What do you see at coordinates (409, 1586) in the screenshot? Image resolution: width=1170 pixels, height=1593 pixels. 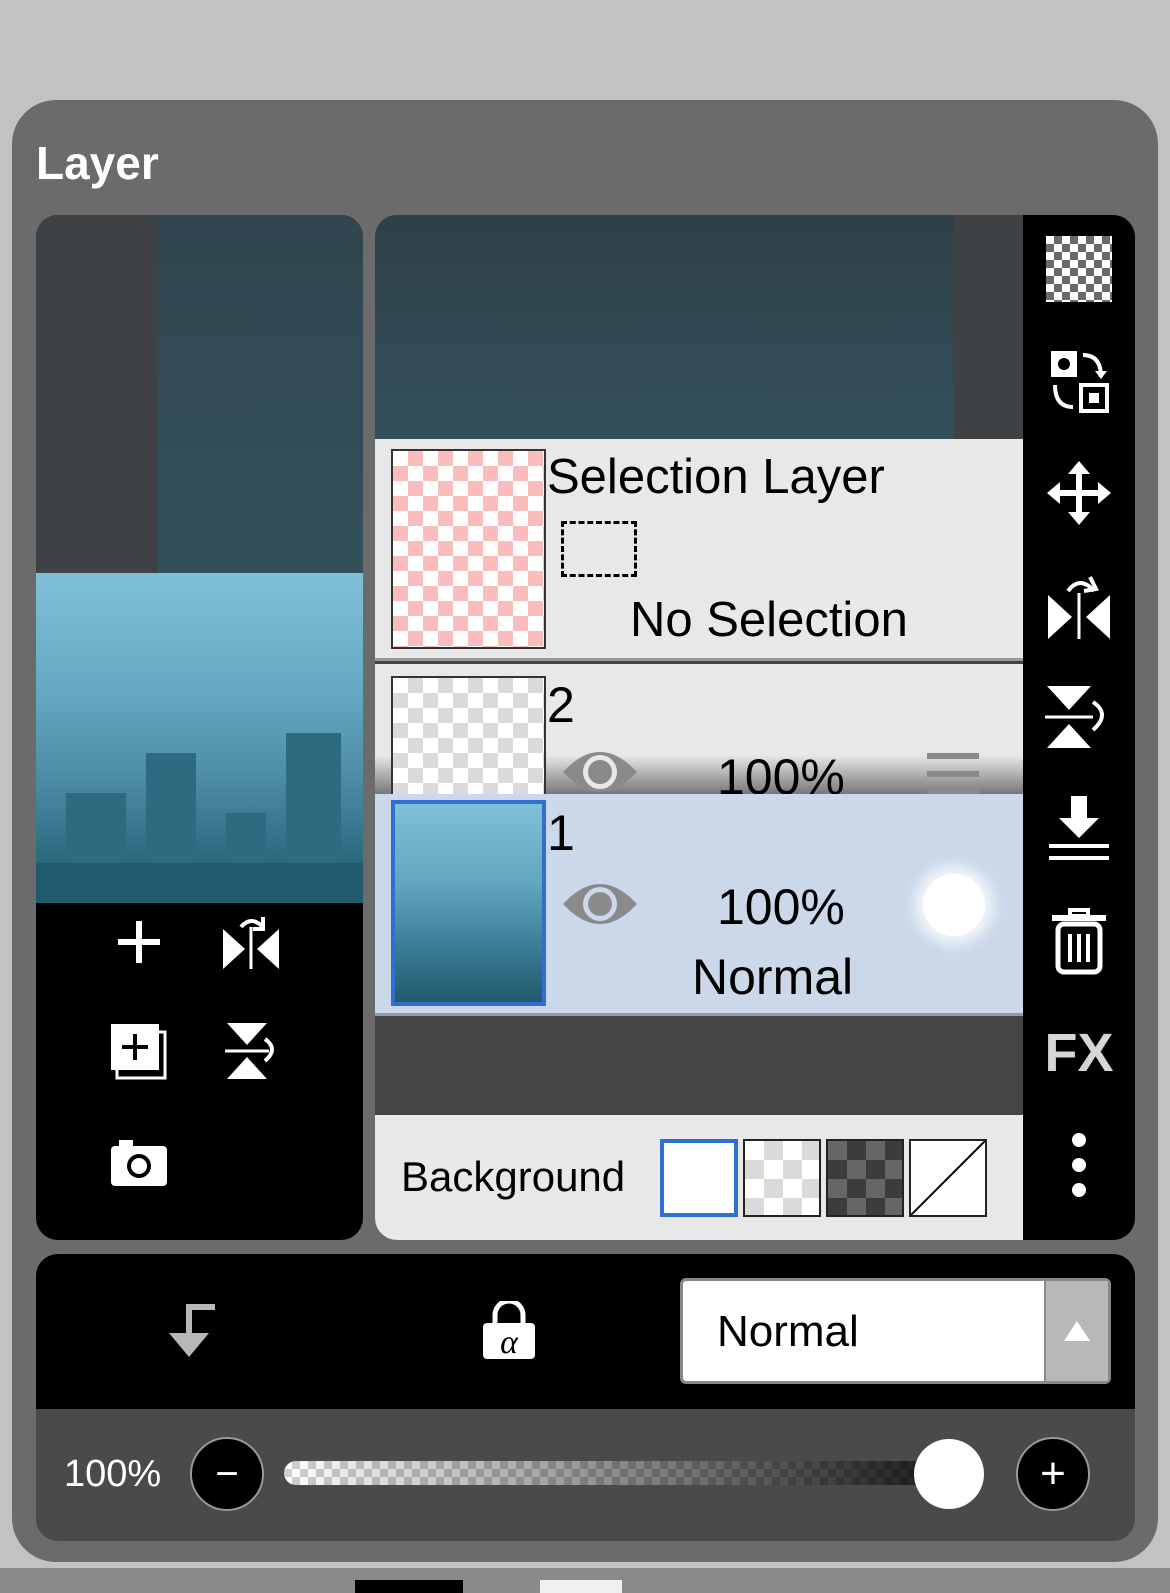 I see `footer-tab-dark` at bounding box center [409, 1586].